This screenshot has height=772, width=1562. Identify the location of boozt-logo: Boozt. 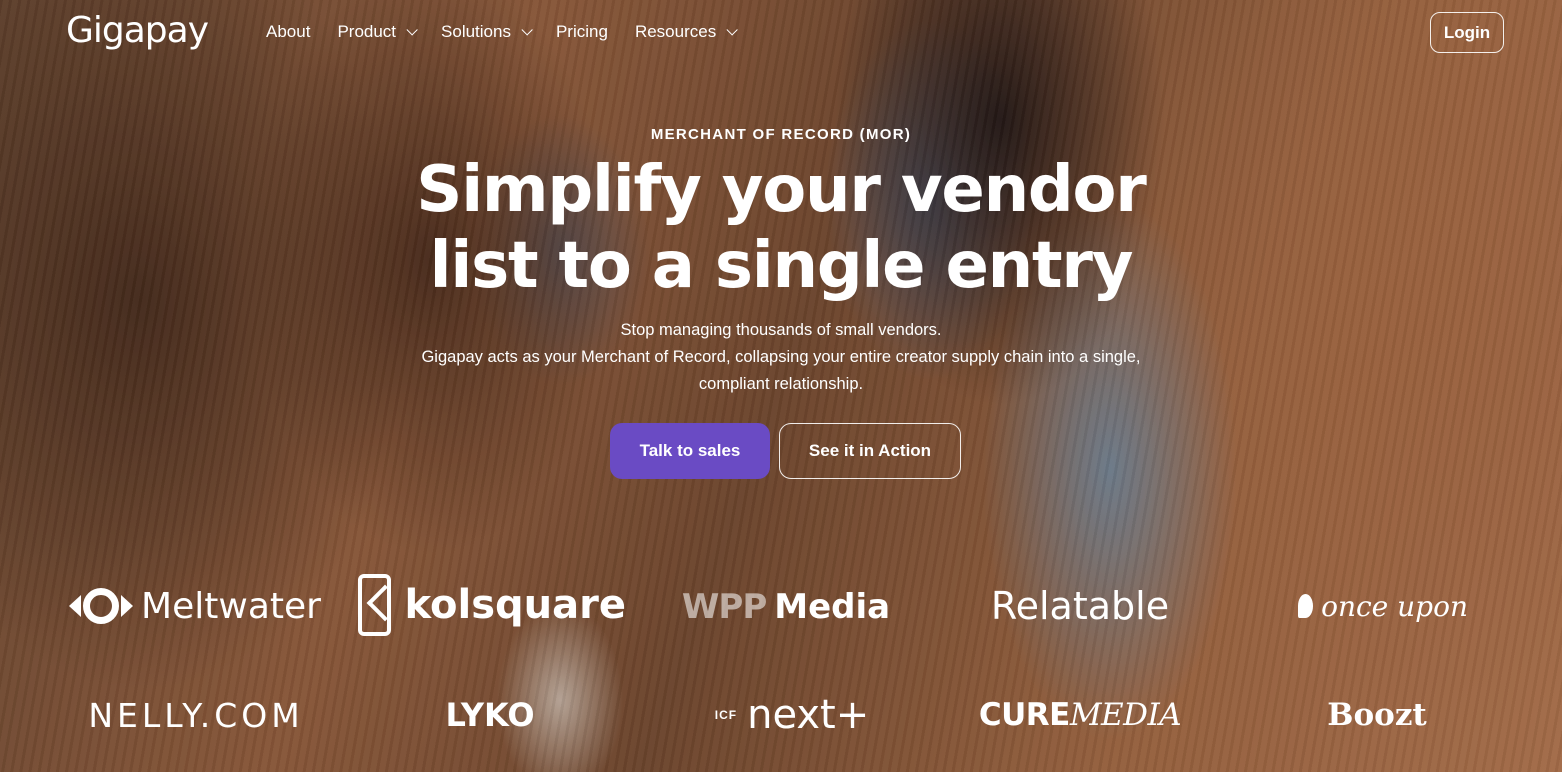
(1377, 715).